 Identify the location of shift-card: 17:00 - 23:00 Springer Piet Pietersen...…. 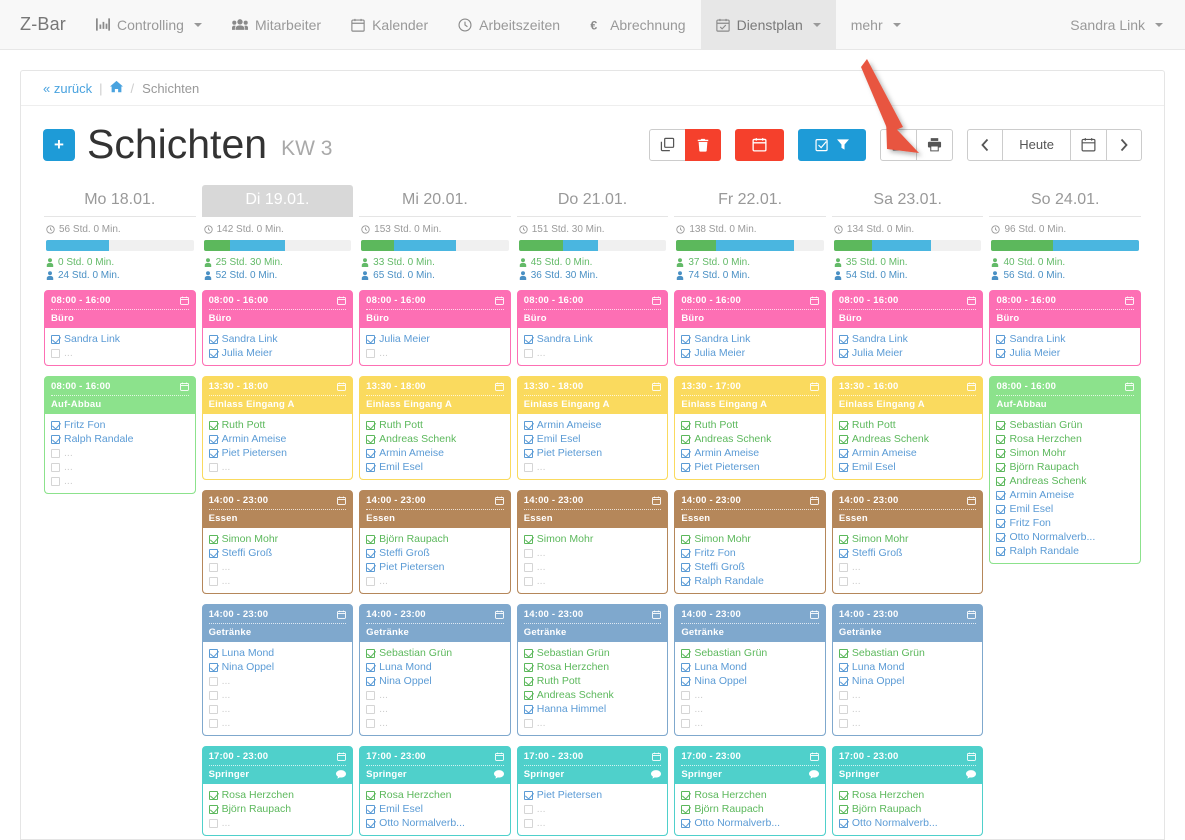
(592, 791).